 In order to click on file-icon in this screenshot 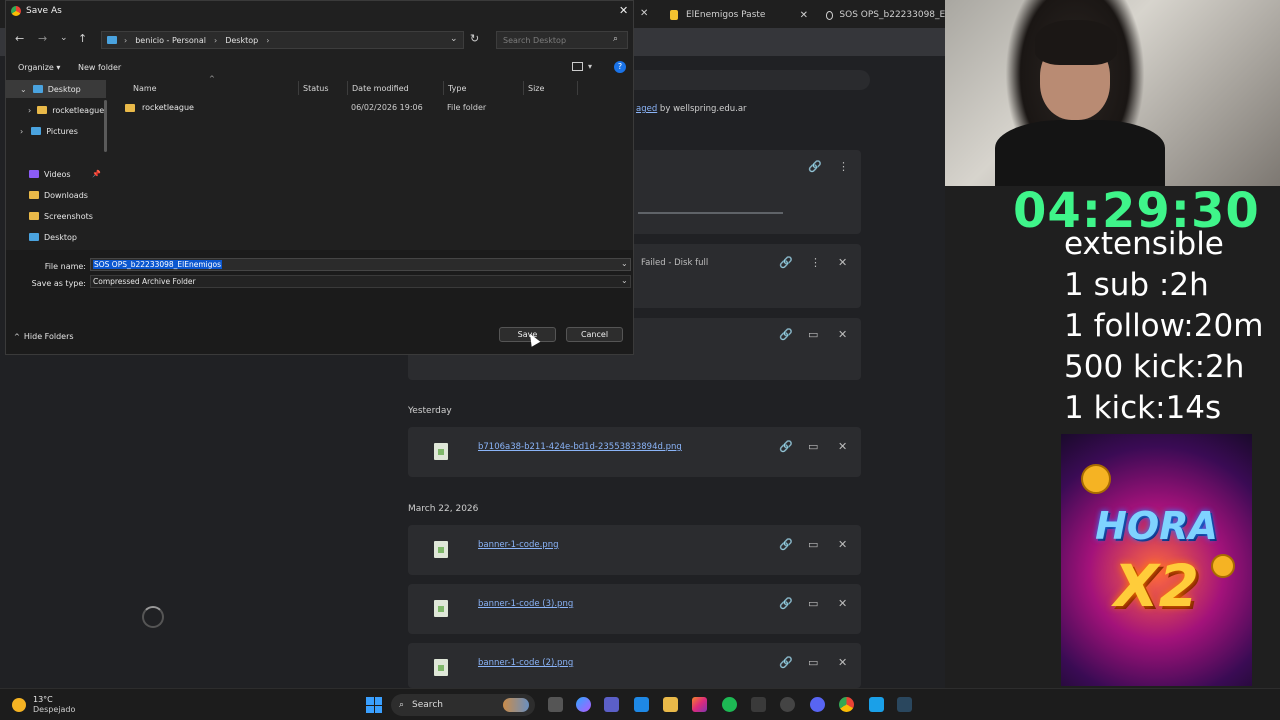, I will do `click(441, 549)`.